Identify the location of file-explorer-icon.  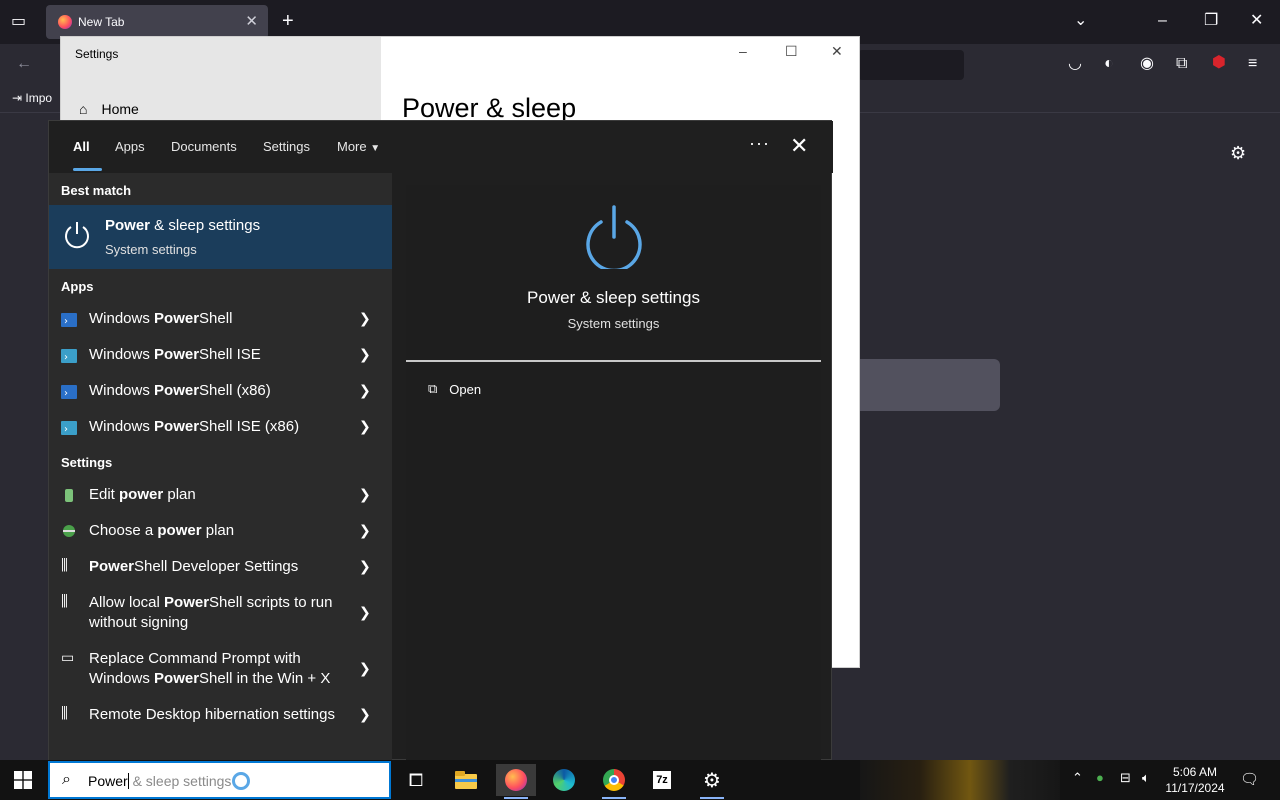
(466, 780).